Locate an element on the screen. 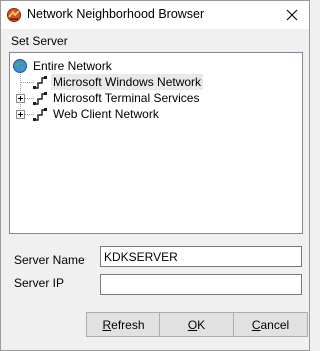 Image resolution: width=320 pixels, height=351 pixels. tree-item-entire-network: Entire Network is located at coordinates (63, 66).